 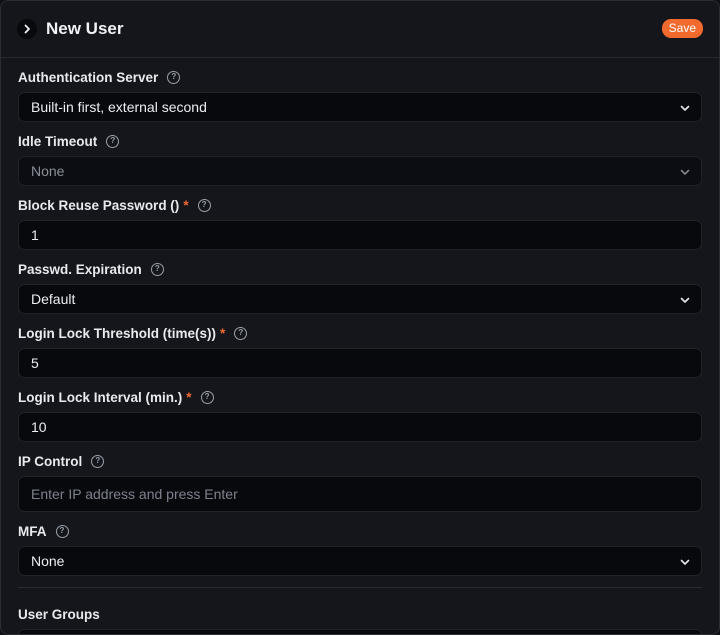 I want to click on field-block-reuse: Block Reuse Password () * ? 1, so click(x=360, y=222).